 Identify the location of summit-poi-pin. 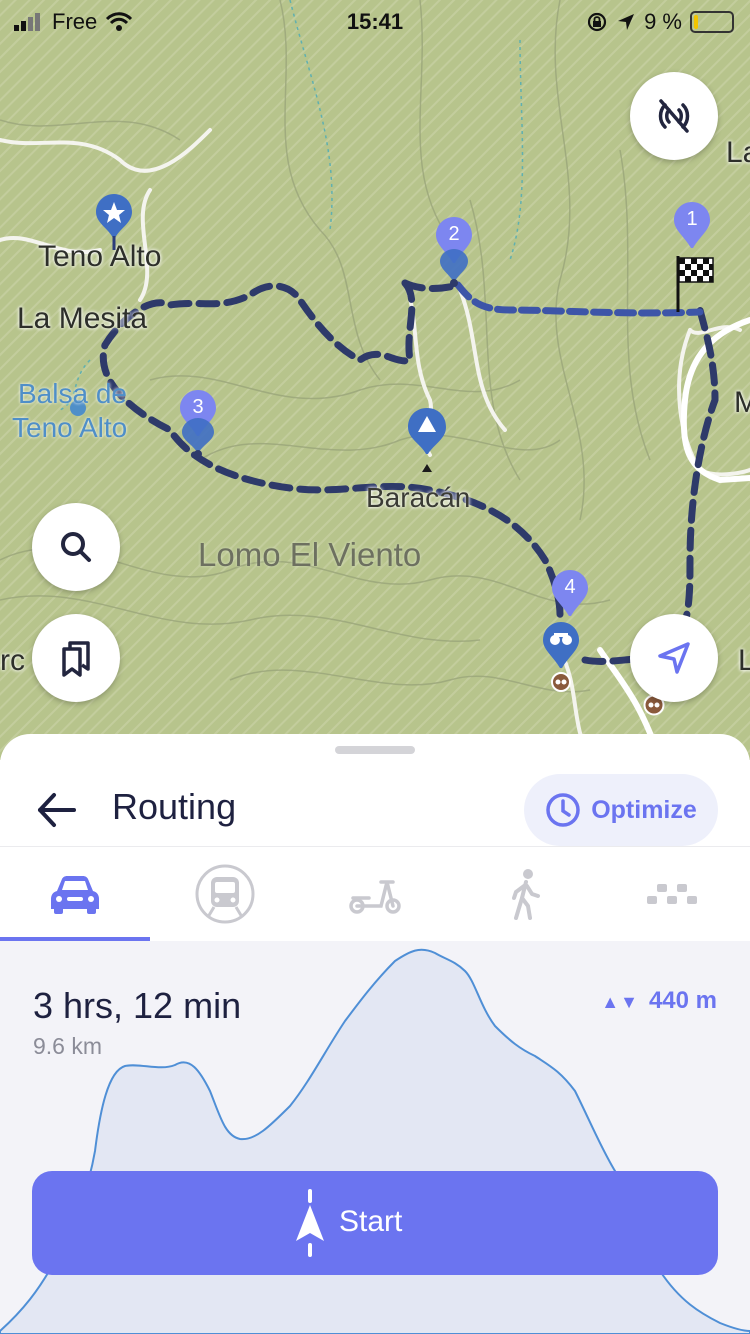
(427, 443).